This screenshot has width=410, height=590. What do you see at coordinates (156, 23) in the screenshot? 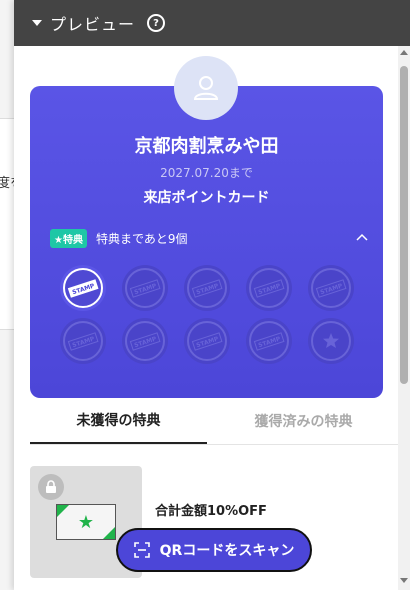
I see `help-icon: ?` at bounding box center [156, 23].